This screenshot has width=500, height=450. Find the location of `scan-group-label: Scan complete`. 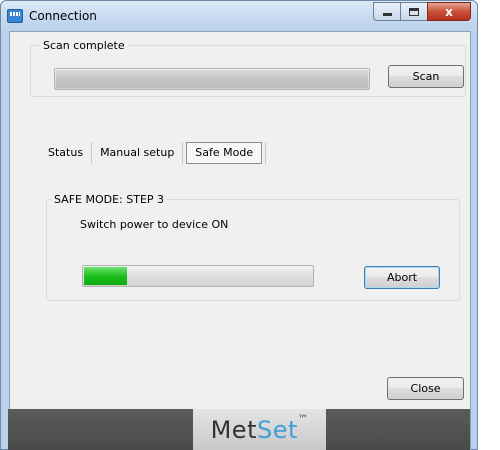

scan-group-label: Scan complete is located at coordinates (84, 45).